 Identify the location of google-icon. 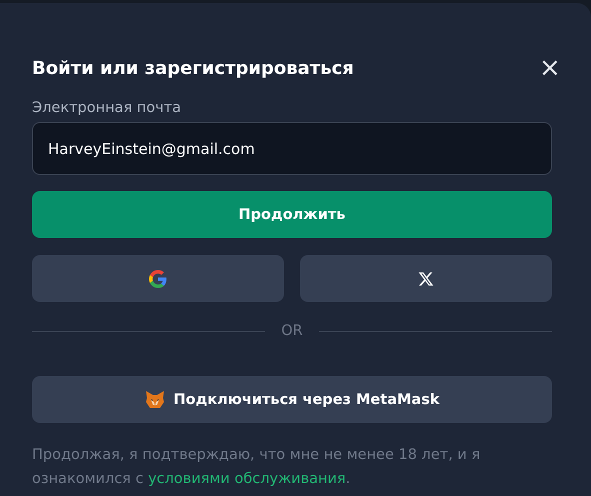
(158, 279).